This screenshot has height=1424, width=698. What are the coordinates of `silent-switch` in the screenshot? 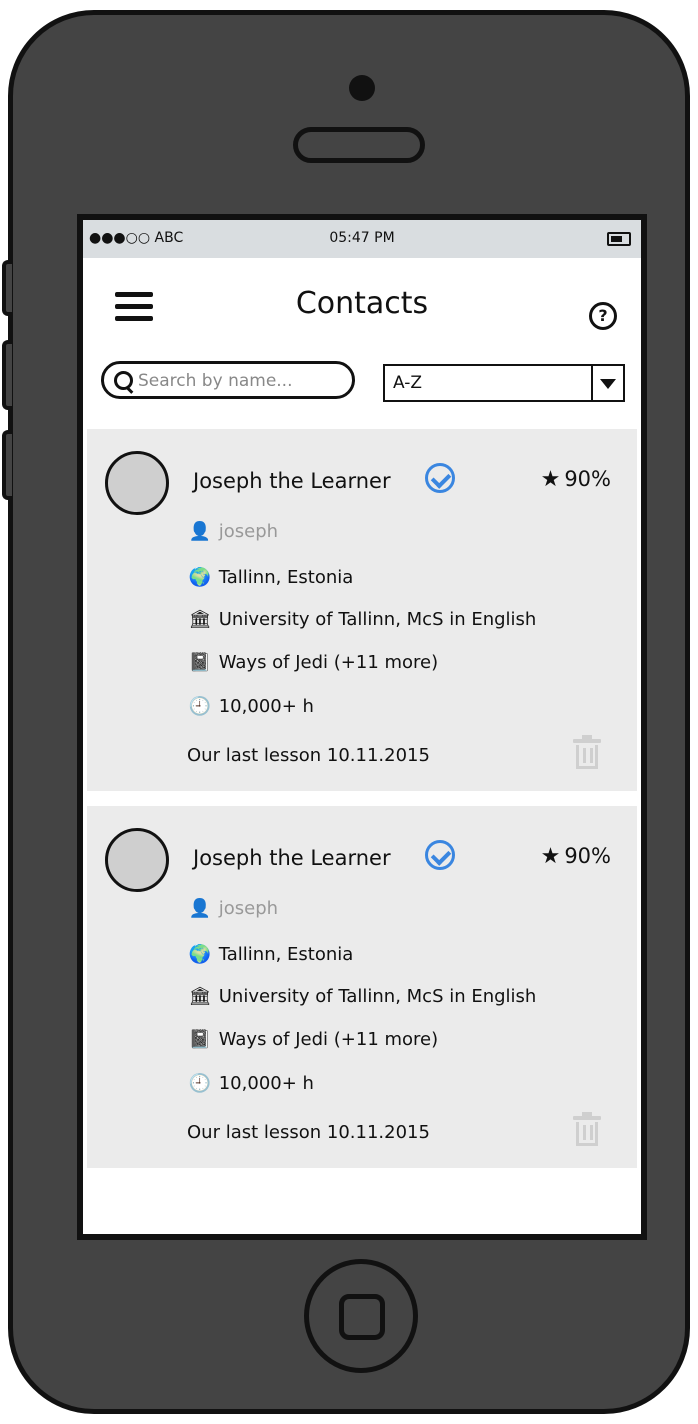 It's located at (7, 288).